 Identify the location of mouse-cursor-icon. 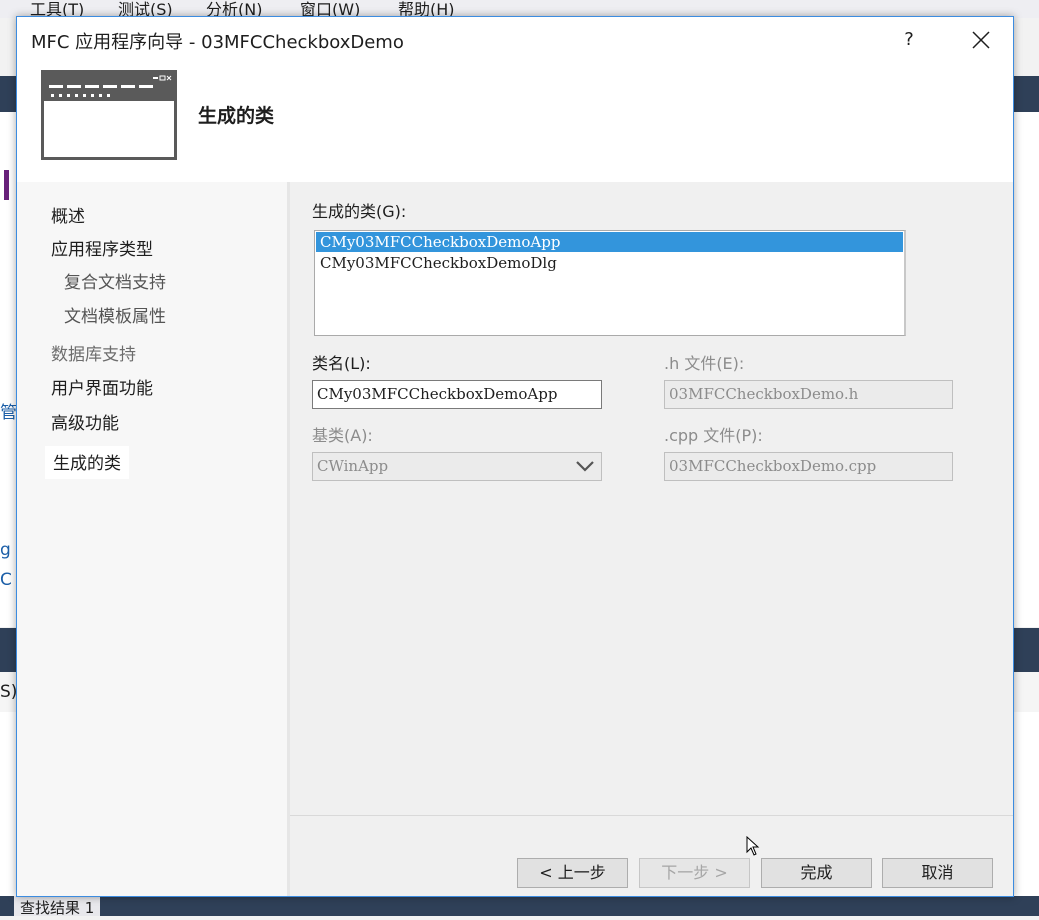
(753, 846).